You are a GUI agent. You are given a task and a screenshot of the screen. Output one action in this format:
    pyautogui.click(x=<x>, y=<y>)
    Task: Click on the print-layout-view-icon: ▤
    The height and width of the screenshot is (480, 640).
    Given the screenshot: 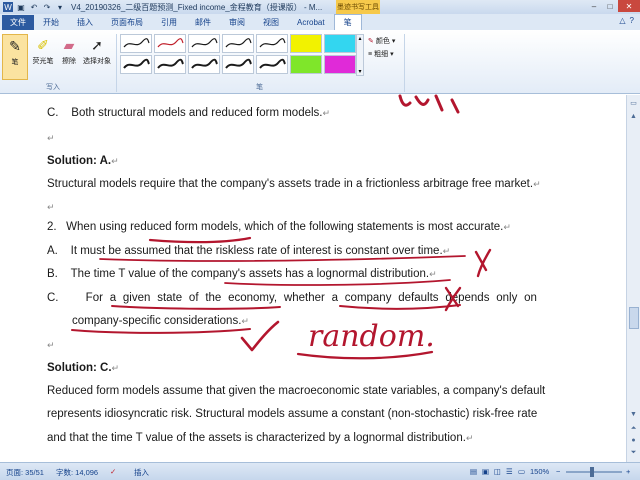 What is the action you would take?
    pyautogui.click(x=473, y=471)
    